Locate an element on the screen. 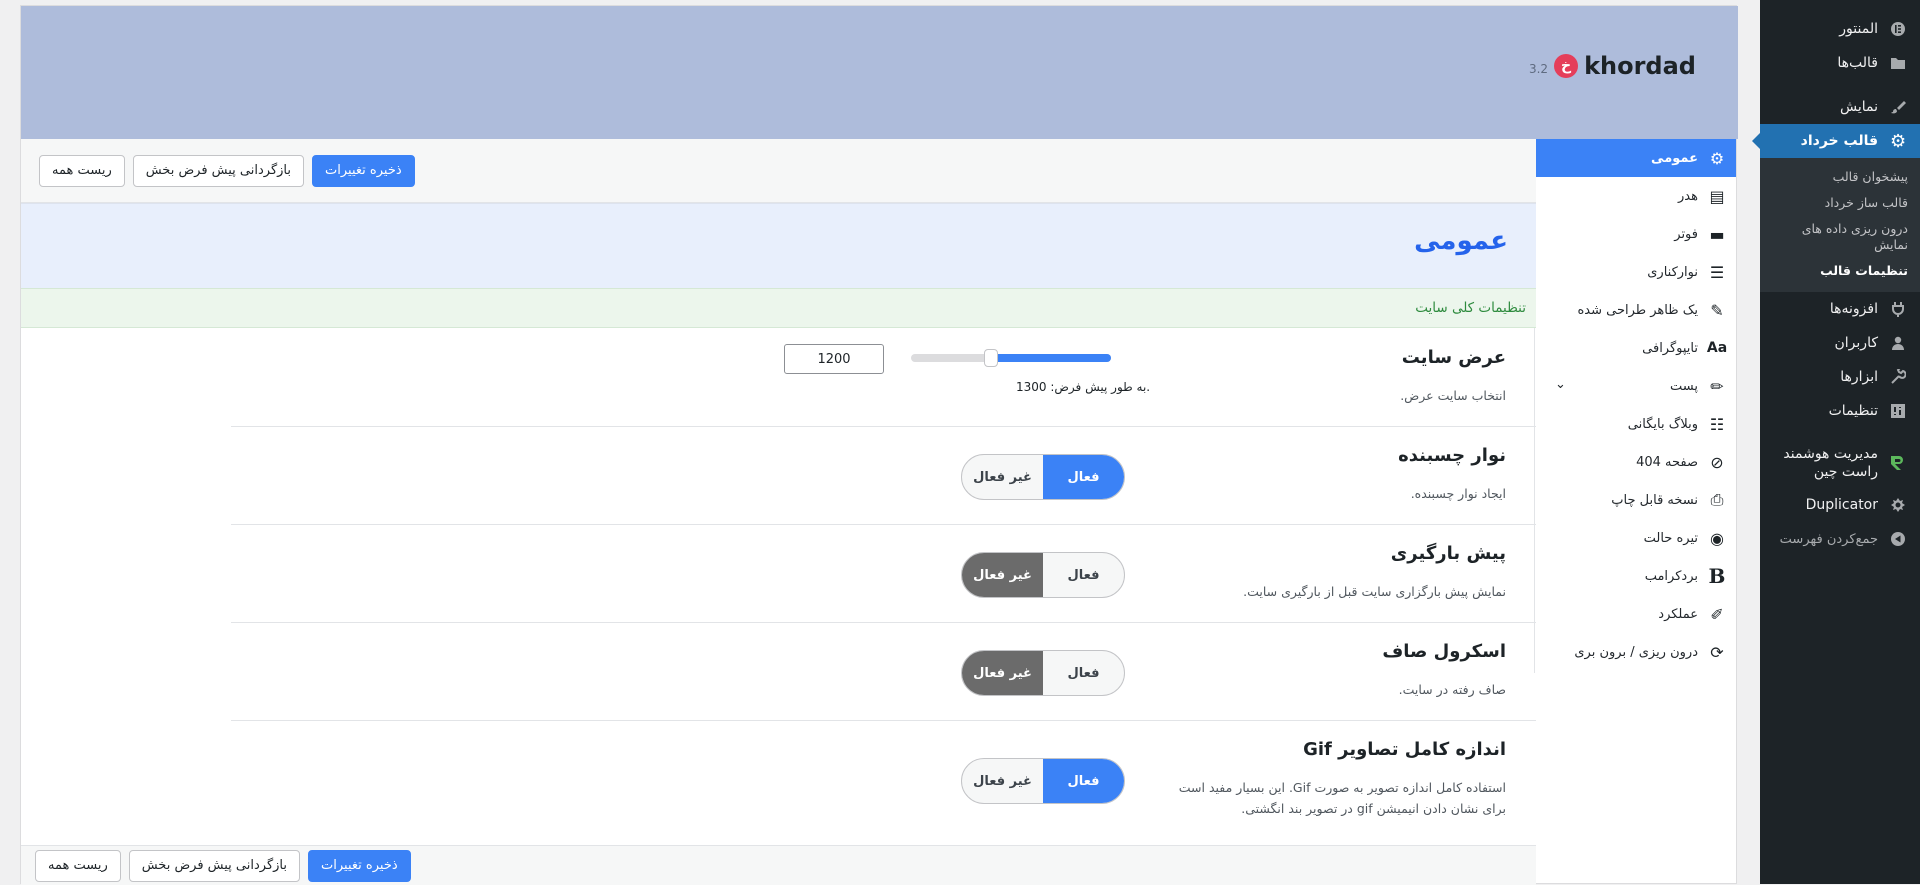 The width and height of the screenshot is (1920, 885). save-button: ذخیره تغییرات is located at coordinates (363, 170).